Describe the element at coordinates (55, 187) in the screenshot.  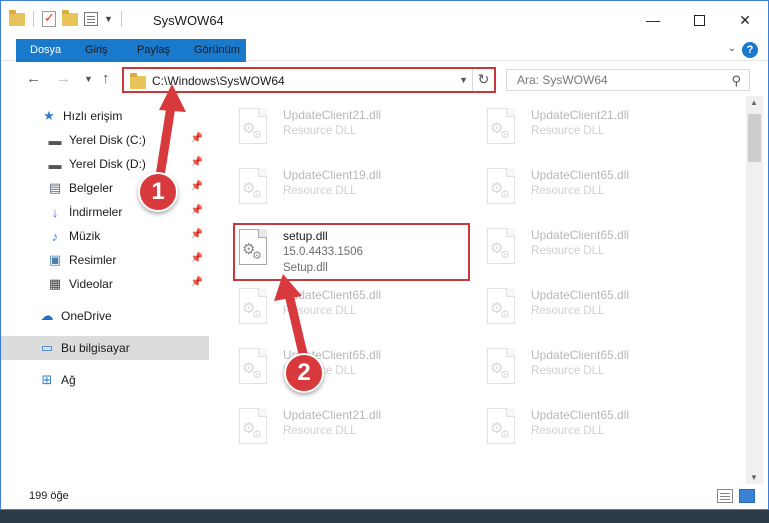
I see `documents-icon: ▤` at that location.